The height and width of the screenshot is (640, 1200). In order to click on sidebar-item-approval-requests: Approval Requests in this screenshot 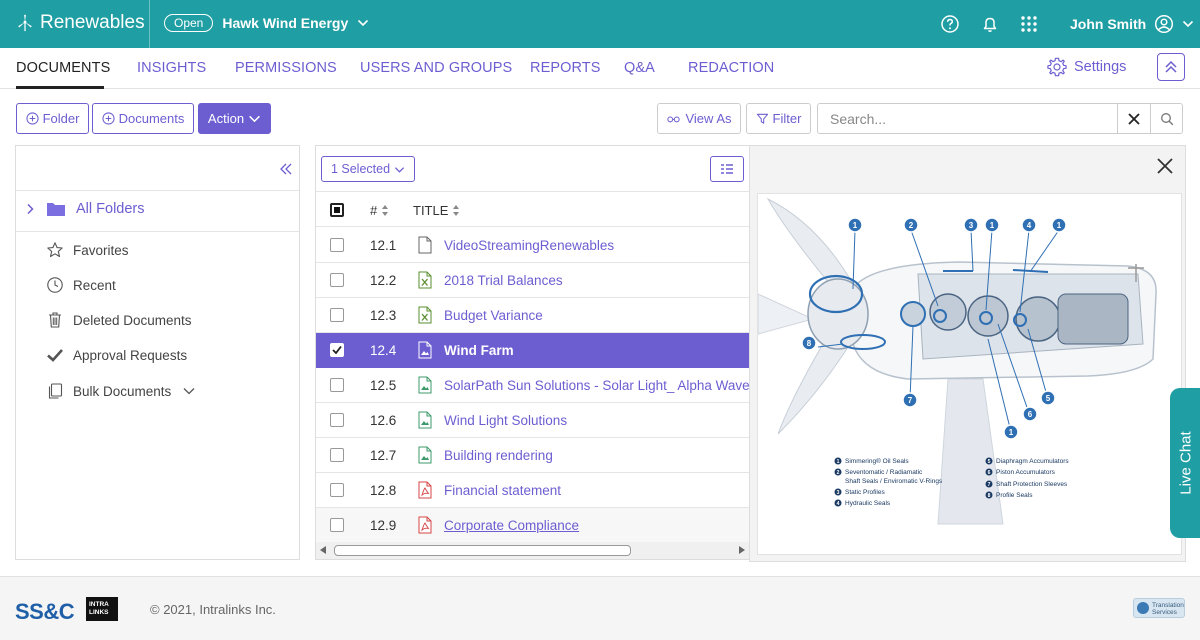, I will do `click(116, 355)`.